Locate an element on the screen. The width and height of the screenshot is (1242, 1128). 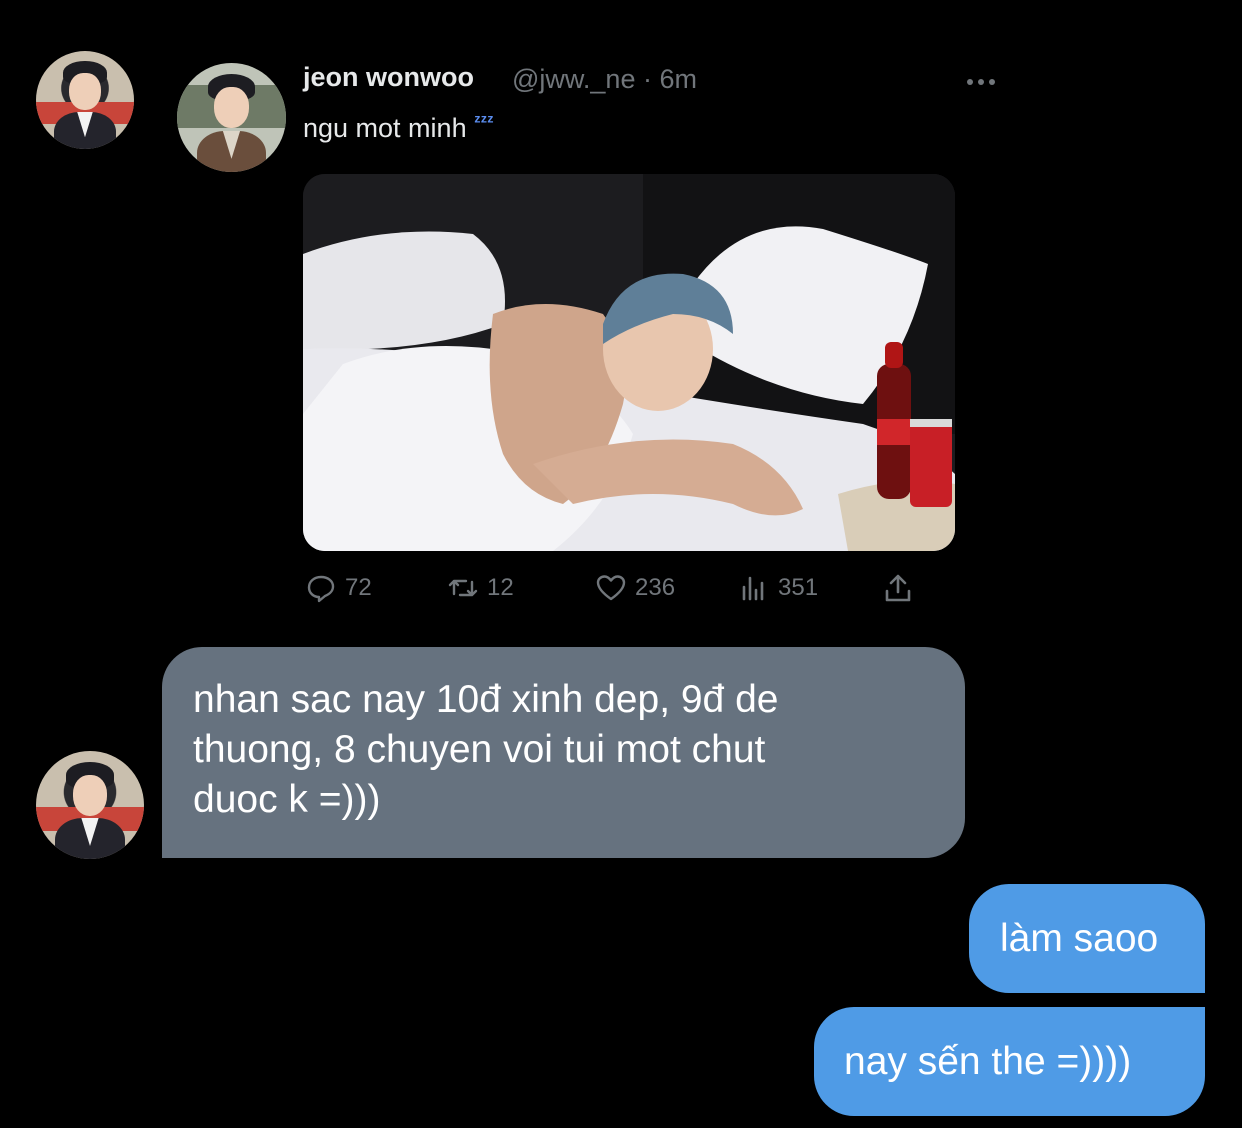
message-line: duoc k =))) is located at coordinates (287, 799).